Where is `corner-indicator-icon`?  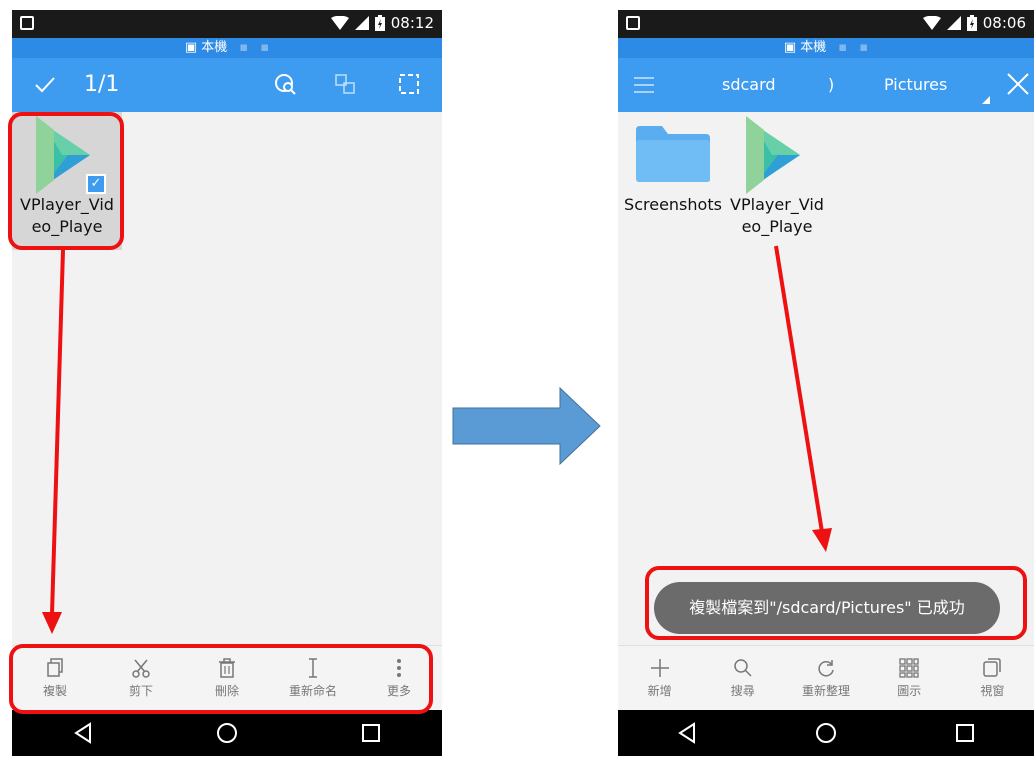
corner-indicator-icon is located at coordinates (986, 100).